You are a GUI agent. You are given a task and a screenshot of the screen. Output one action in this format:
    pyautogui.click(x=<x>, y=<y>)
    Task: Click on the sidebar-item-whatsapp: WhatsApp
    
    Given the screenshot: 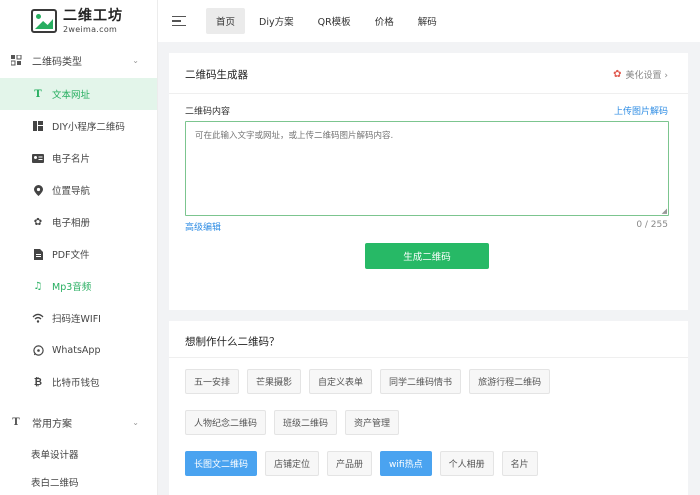 What is the action you would take?
    pyautogui.click(x=78, y=350)
    